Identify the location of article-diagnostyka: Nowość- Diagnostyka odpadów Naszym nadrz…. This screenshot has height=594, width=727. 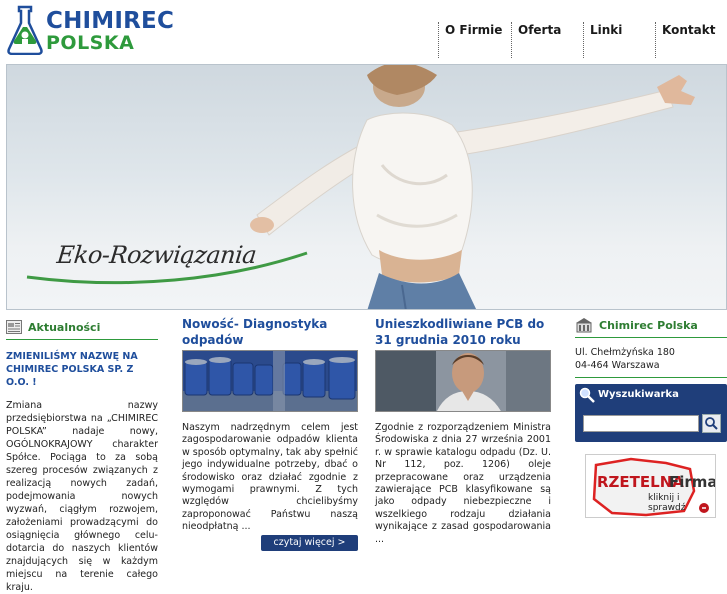
(270, 433).